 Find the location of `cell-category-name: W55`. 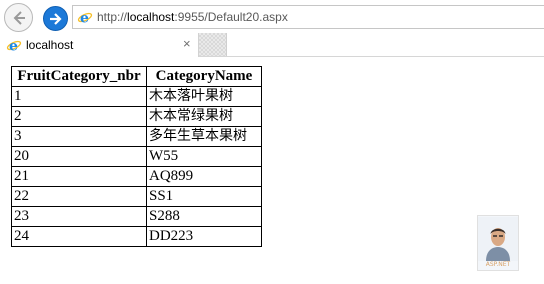

cell-category-name: W55 is located at coordinates (204, 156).